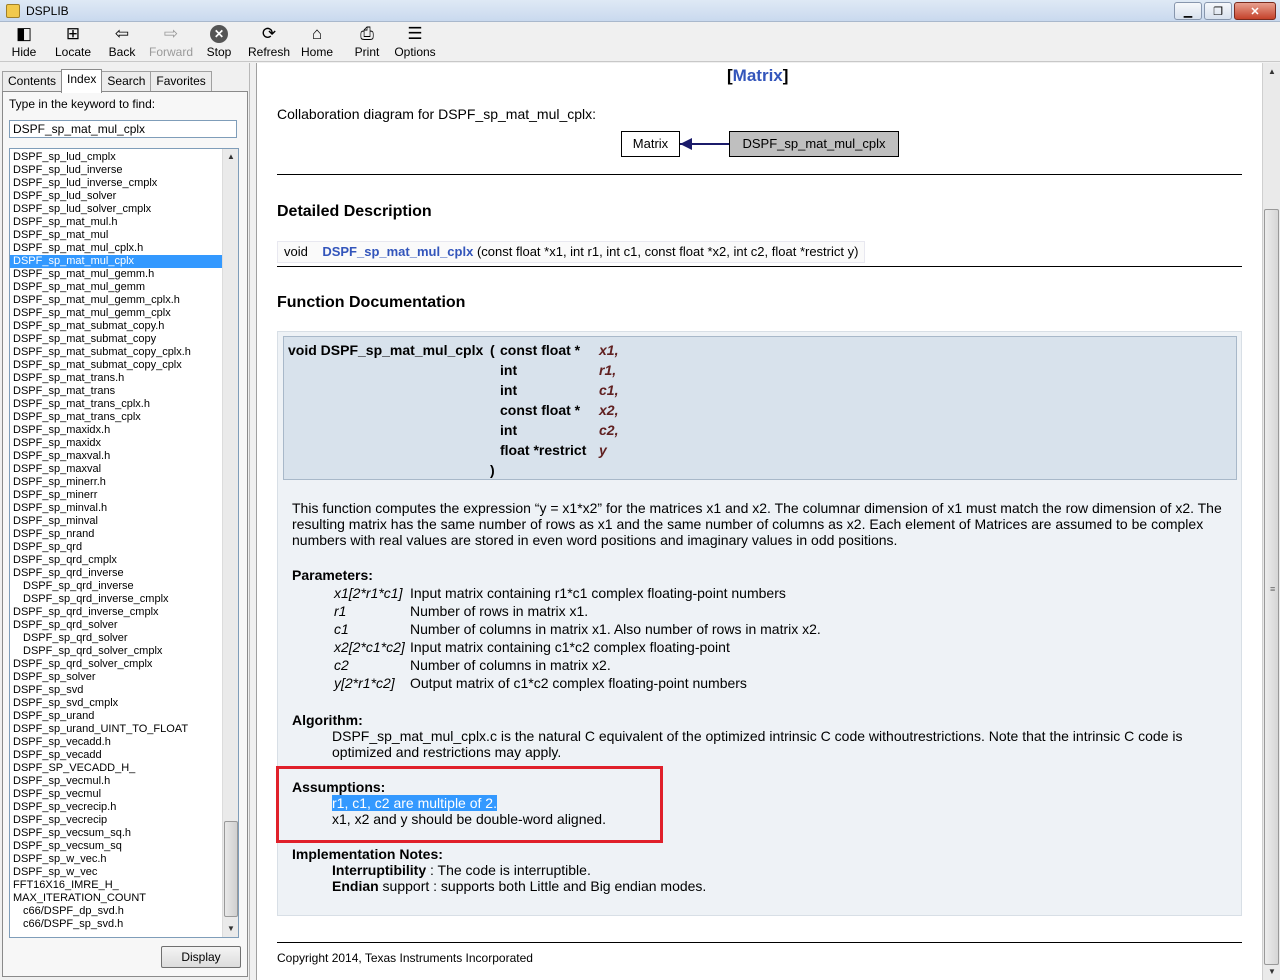 Image resolution: width=1280 pixels, height=980 pixels. I want to click on index-list-item: DSPF_sp_maxidx.h, so click(116, 430).